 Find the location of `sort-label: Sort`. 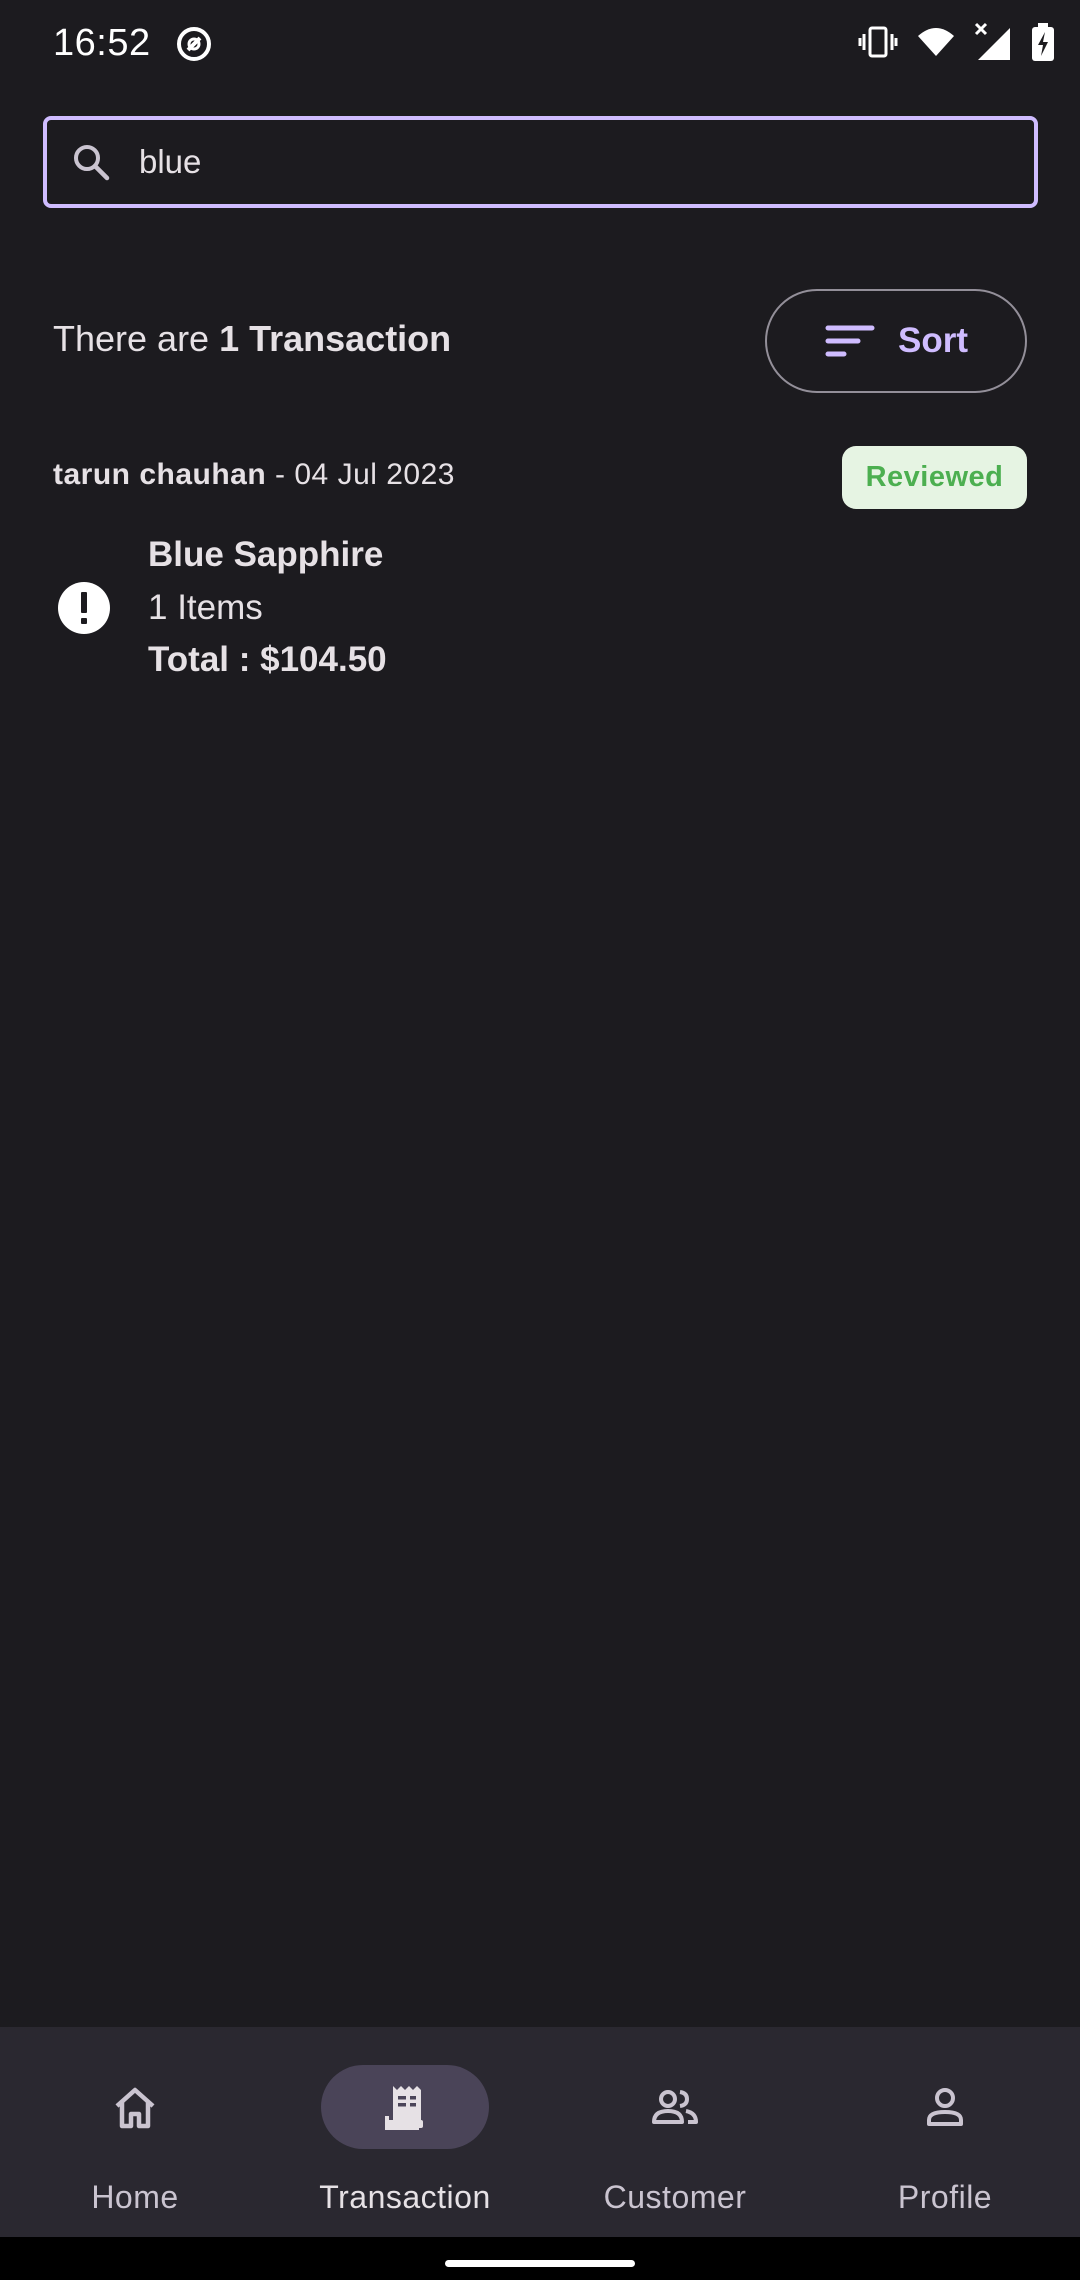

sort-label: Sort is located at coordinates (933, 340).